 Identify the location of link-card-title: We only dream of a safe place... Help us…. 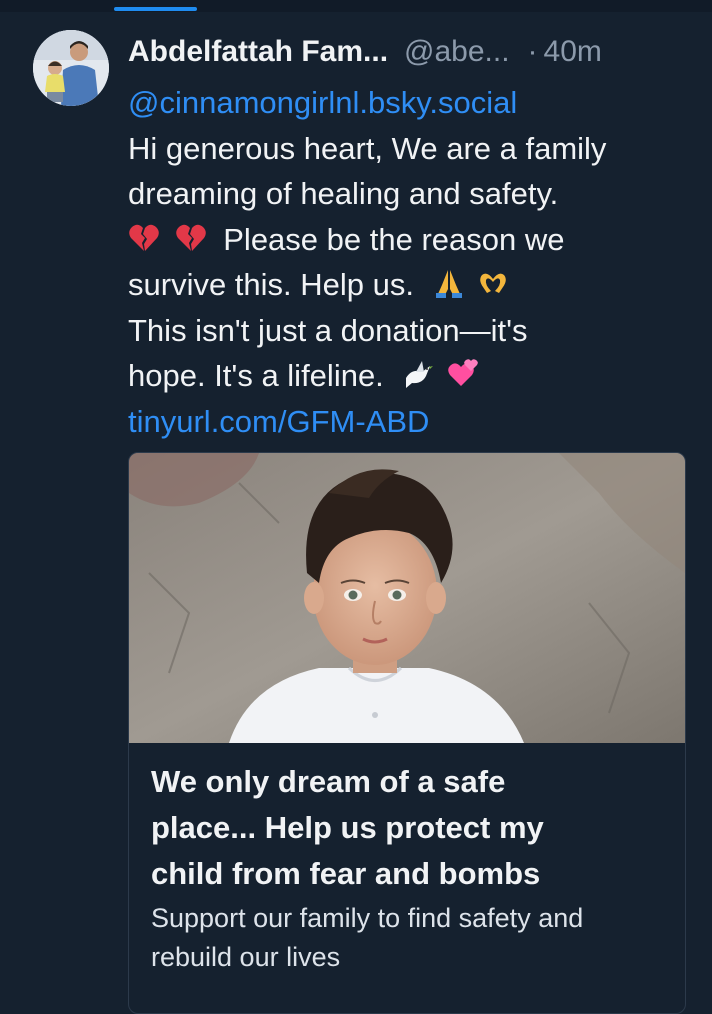
(411, 828).